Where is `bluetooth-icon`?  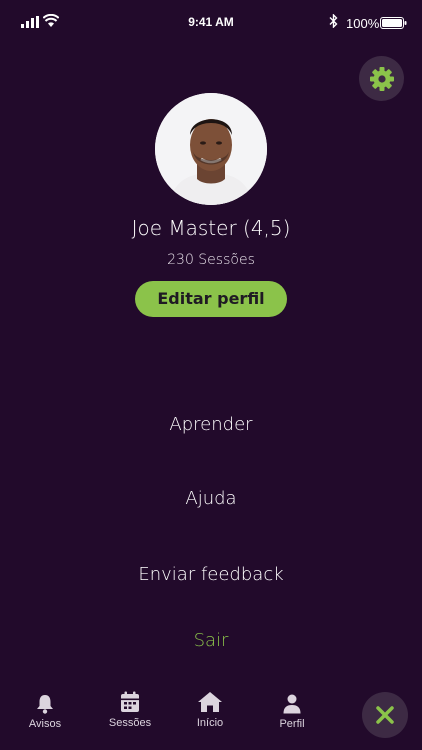
bluetooth-icon is located at coordinates (333, 21).